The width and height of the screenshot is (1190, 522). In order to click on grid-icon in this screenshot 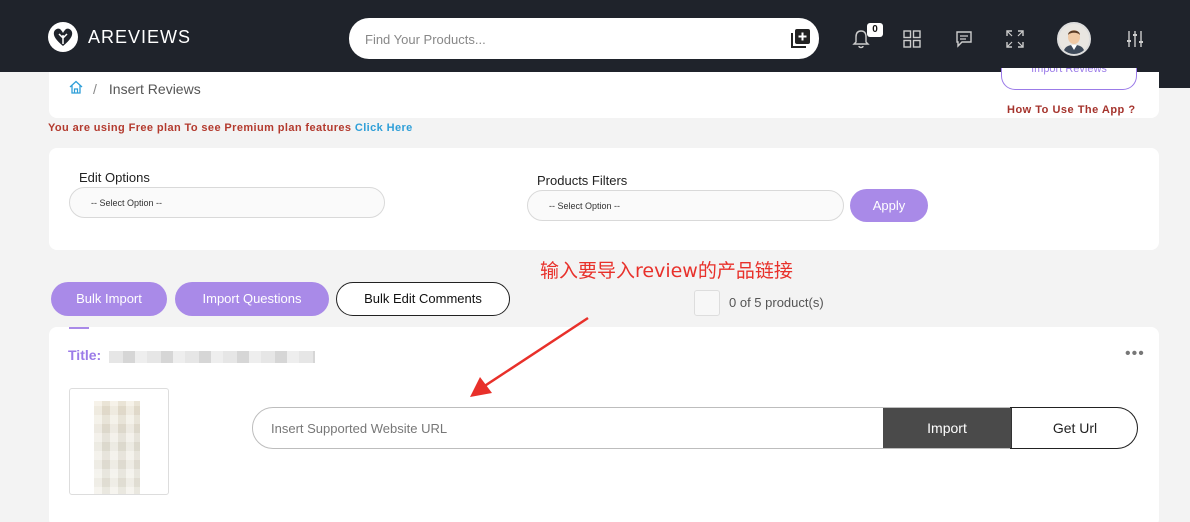, I will do `click(912, 39)`.